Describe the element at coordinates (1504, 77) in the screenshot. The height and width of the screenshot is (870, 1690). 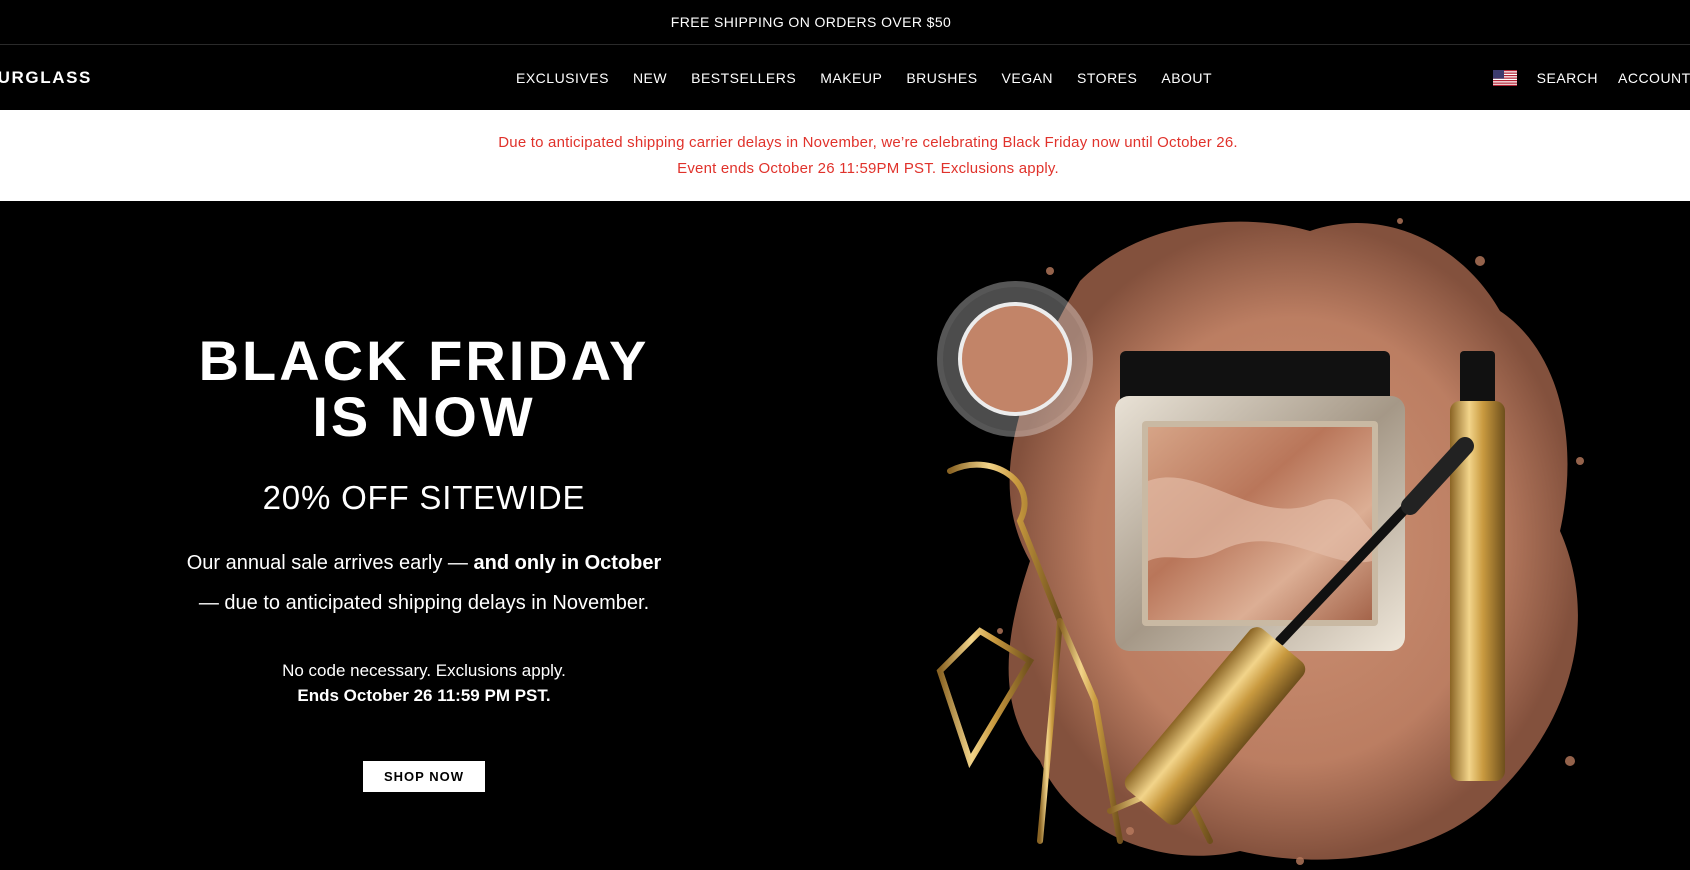
I see `us-flag-icon` at that location.